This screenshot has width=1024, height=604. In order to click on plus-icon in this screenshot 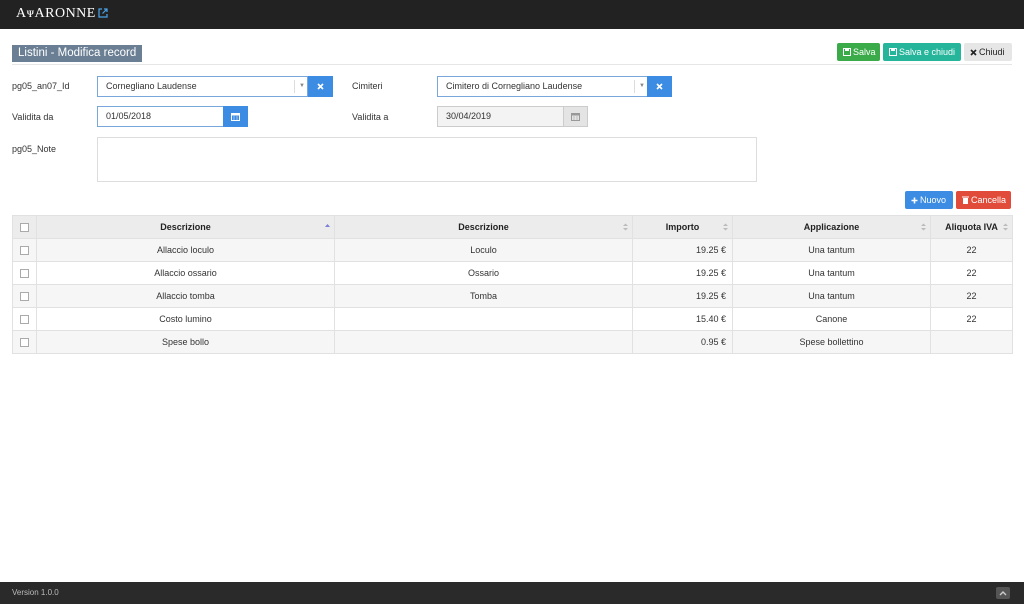, I will do `click(914, 200)`.